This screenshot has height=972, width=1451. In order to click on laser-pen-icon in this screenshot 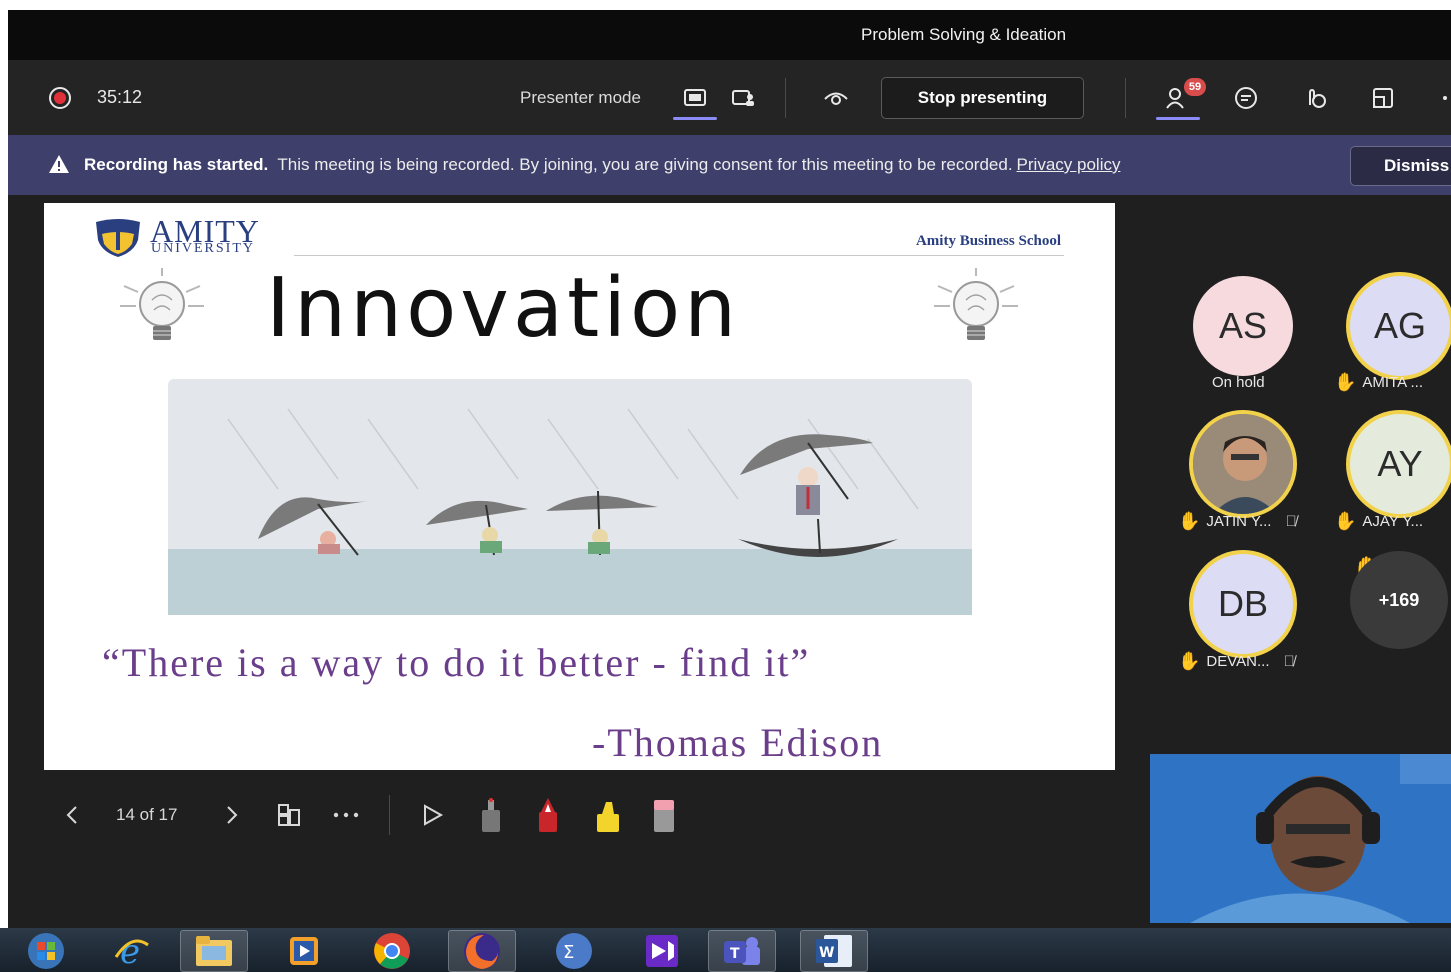, I will do `click(491, 815)`.